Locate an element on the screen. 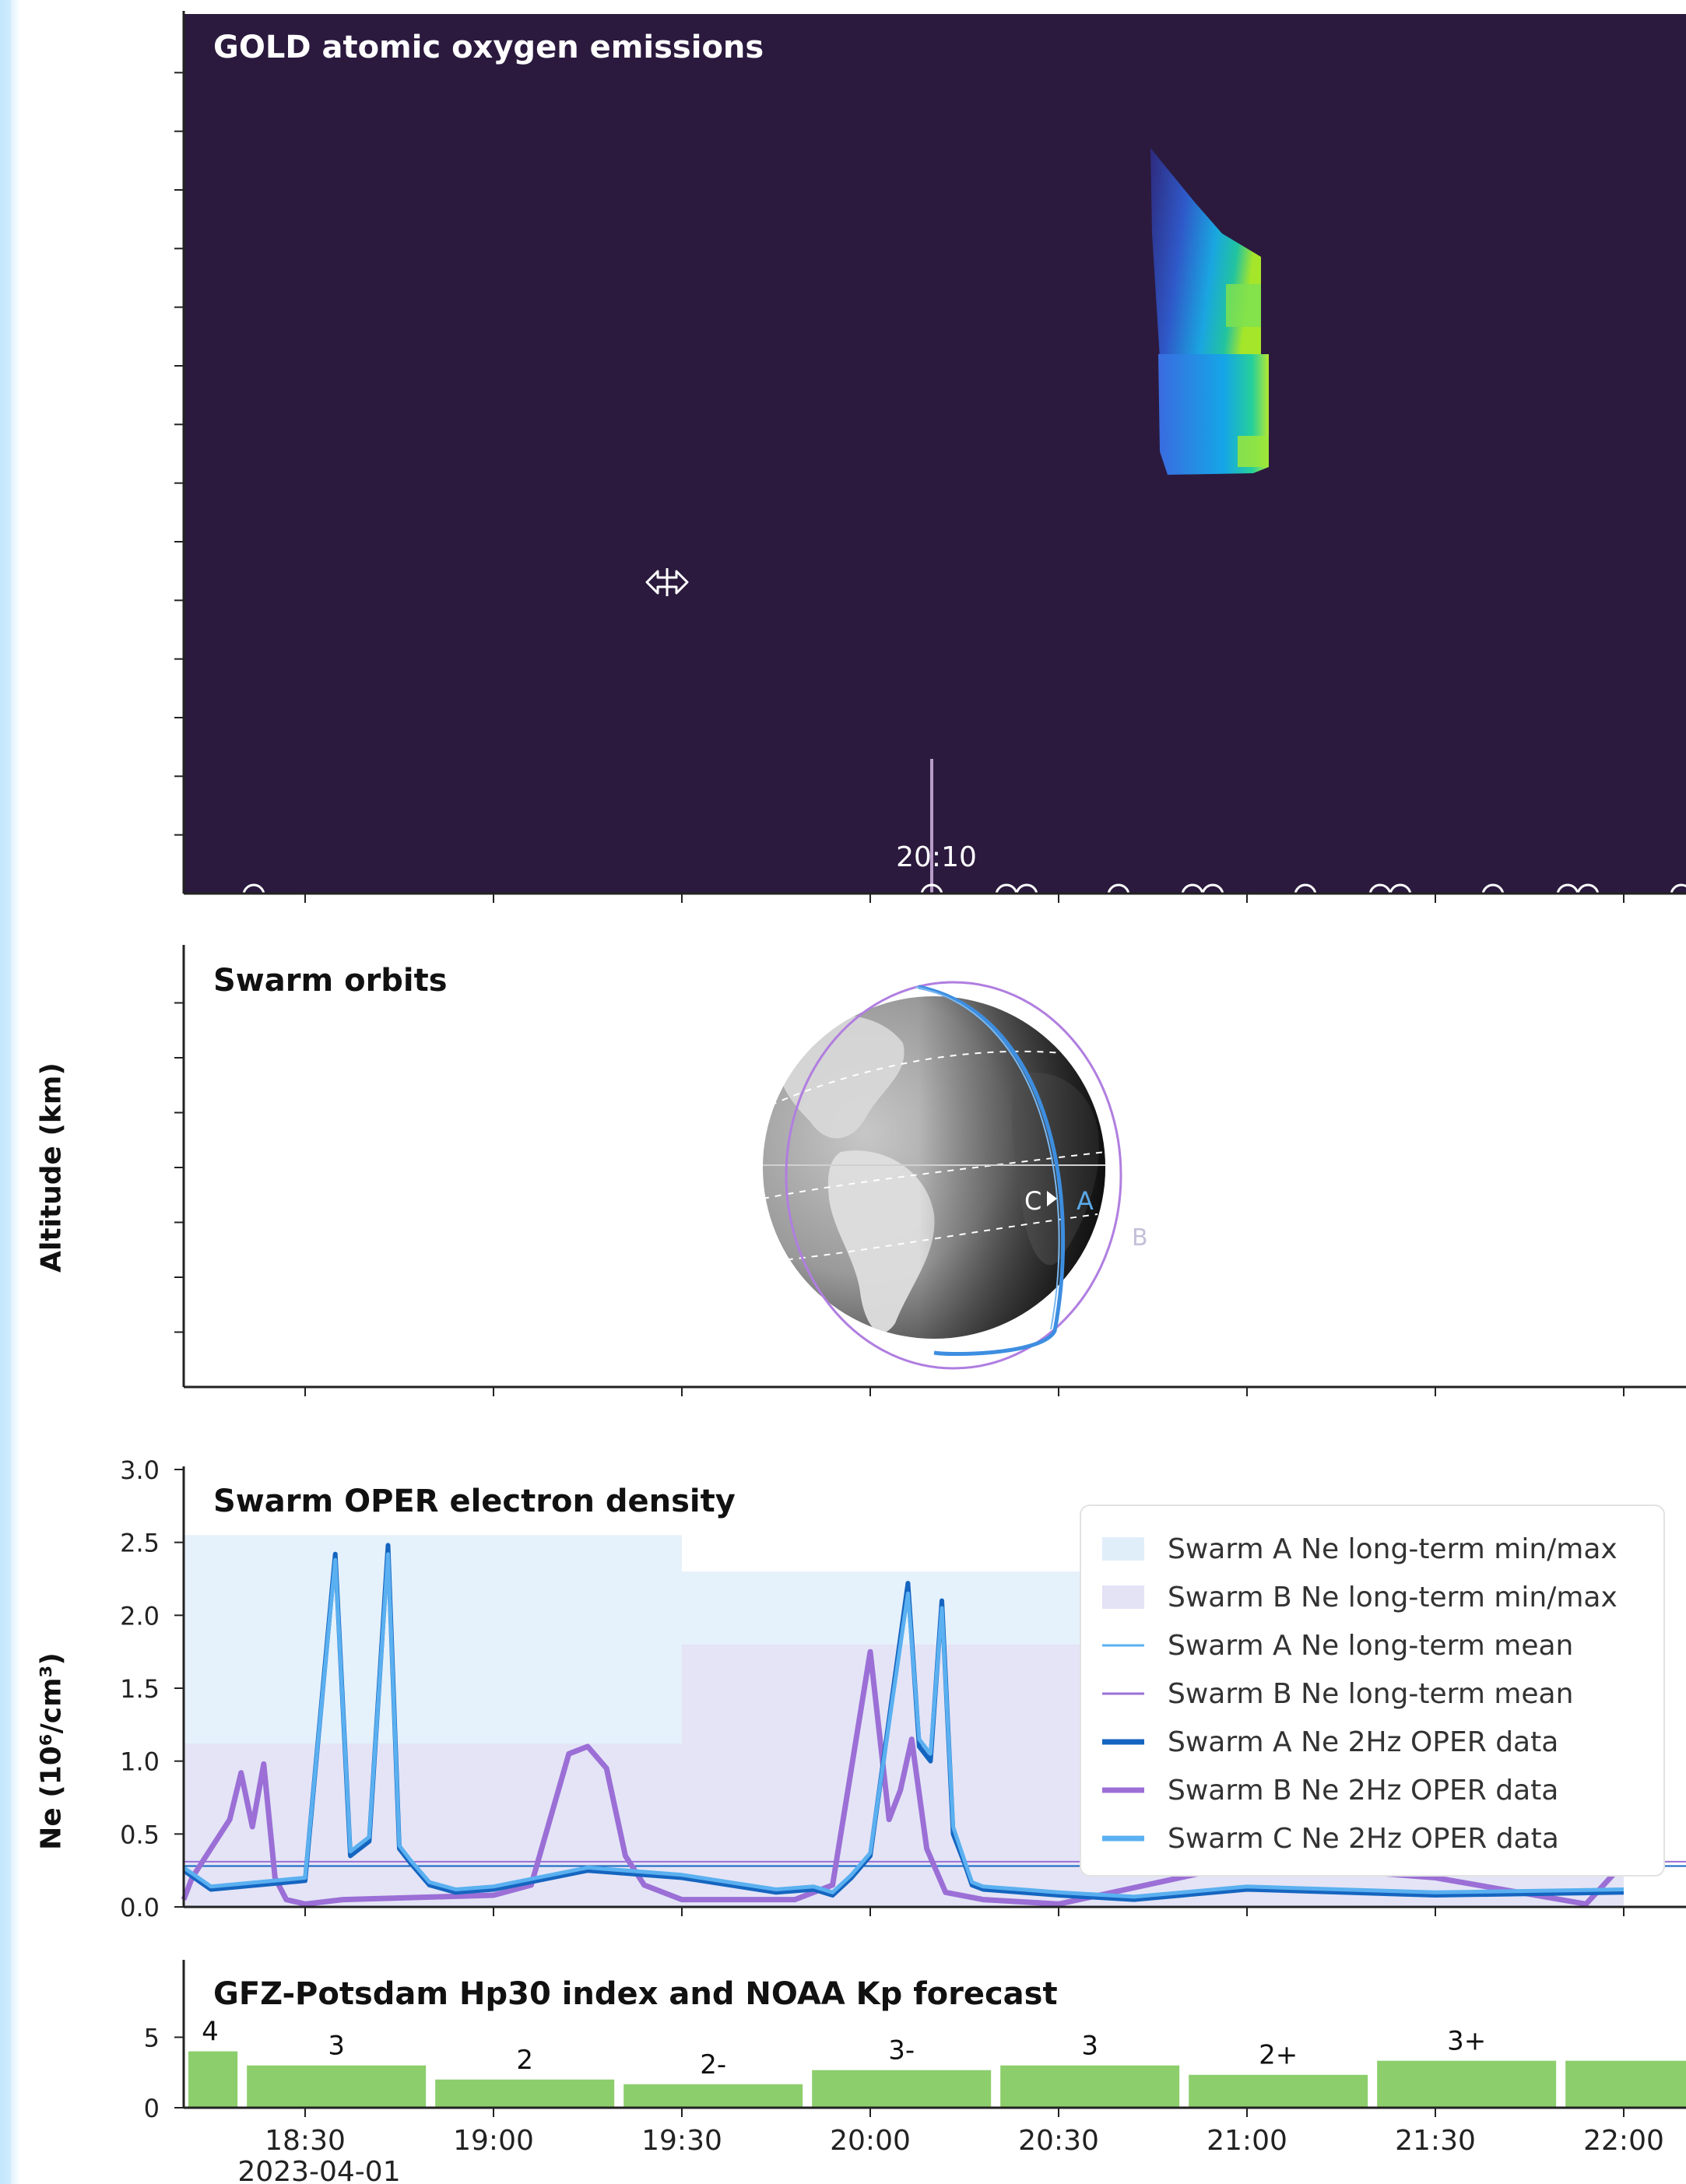 The width and height of the screenshot is (1686, 2184). hp-bar-label: 4 is located at coordinates (210, 2033).